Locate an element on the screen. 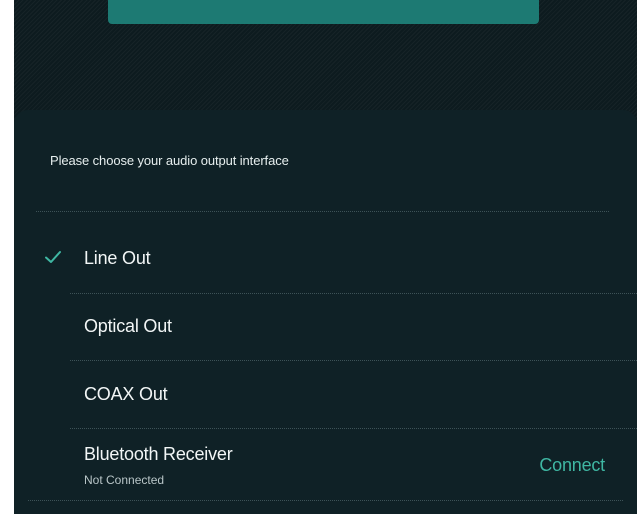  option-label: Optical Out is located at coordinates (128, 326).